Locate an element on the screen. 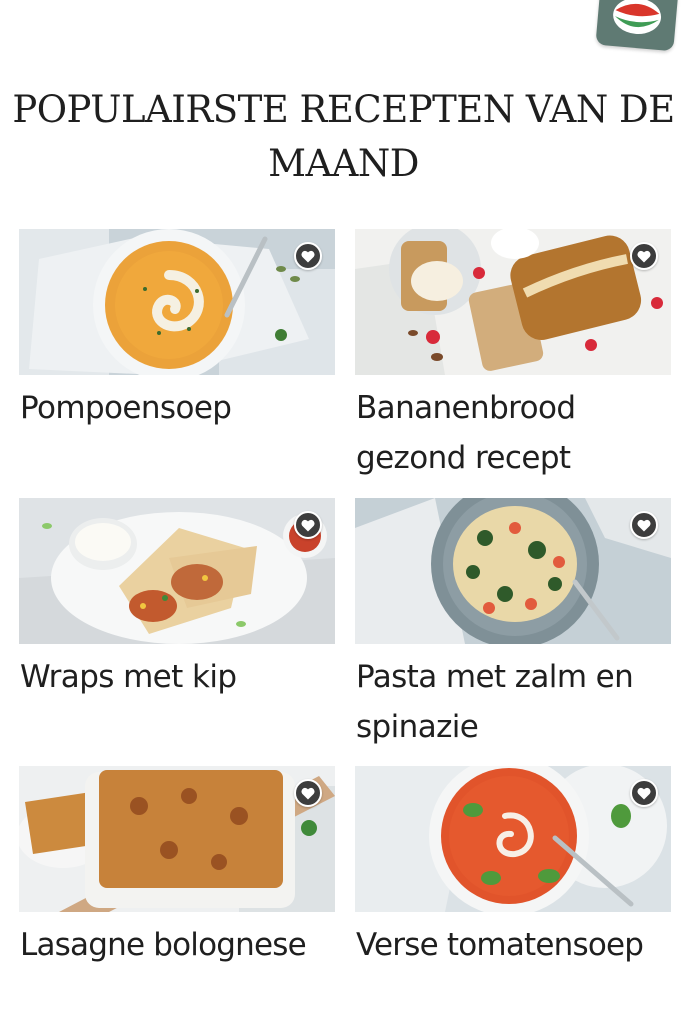  recipe-card: Bananenbrood gezond recept is located at coordinates (514, 356).